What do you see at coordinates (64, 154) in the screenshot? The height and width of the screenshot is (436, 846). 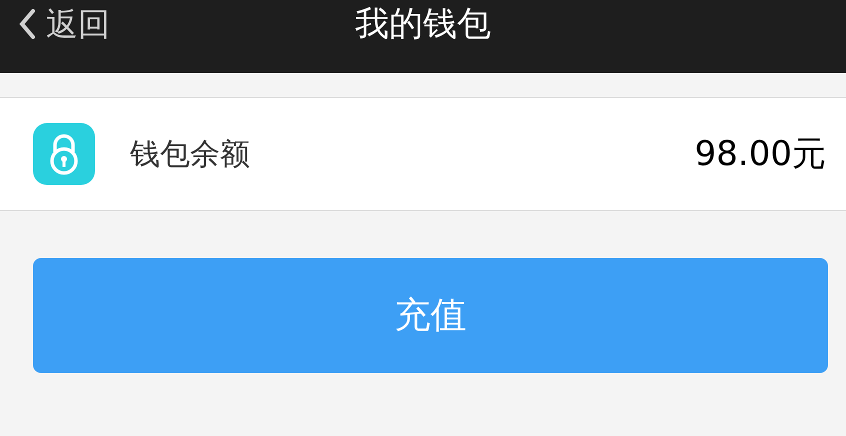 I see `lock-icon` at bounding box center [64, 154].